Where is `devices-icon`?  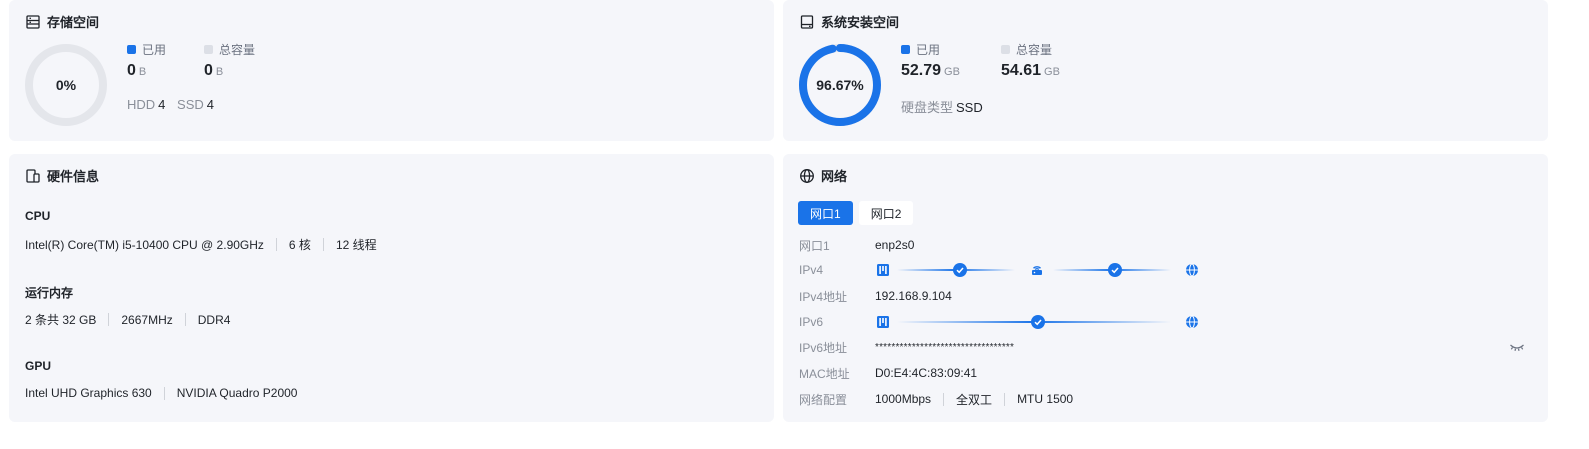 devices-icon is located at coordinates (33, 175).